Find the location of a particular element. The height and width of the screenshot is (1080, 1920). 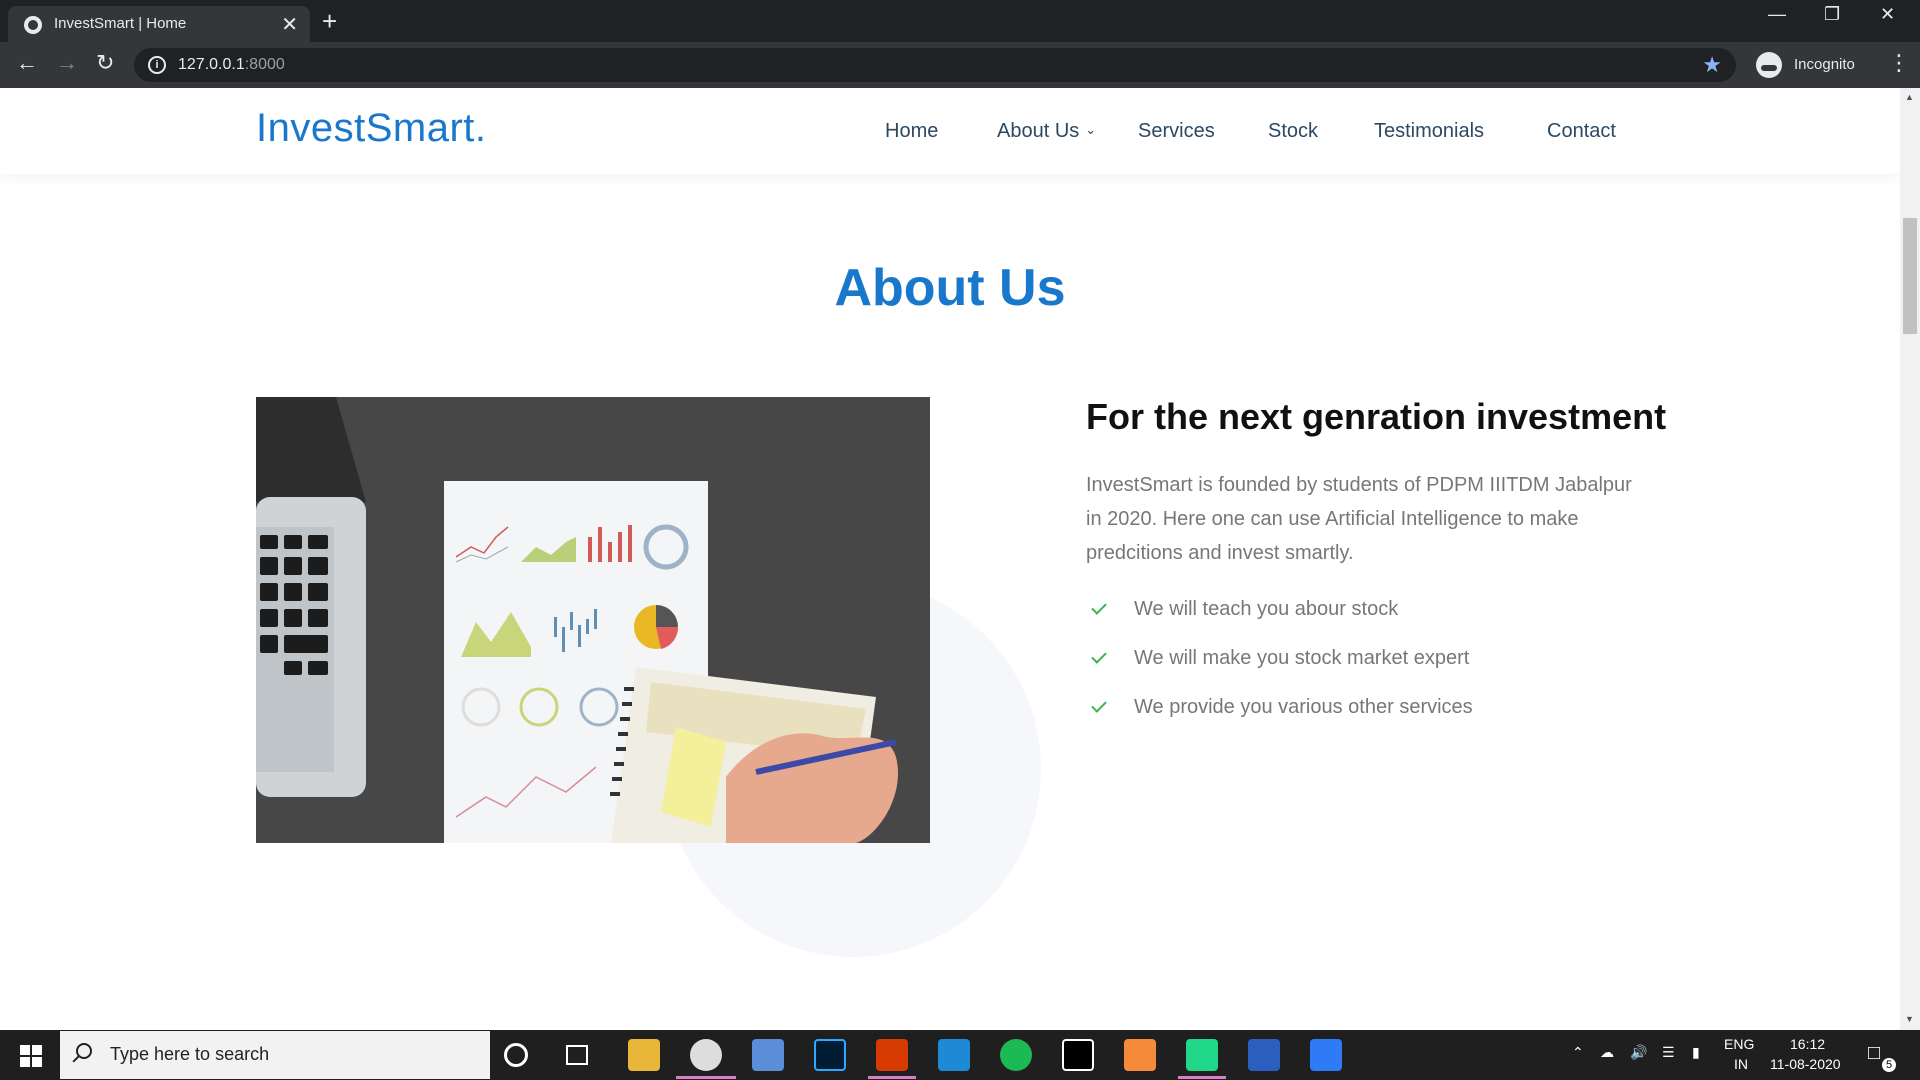

restore-icon: ❐ is located at coordinates (1832, 14).